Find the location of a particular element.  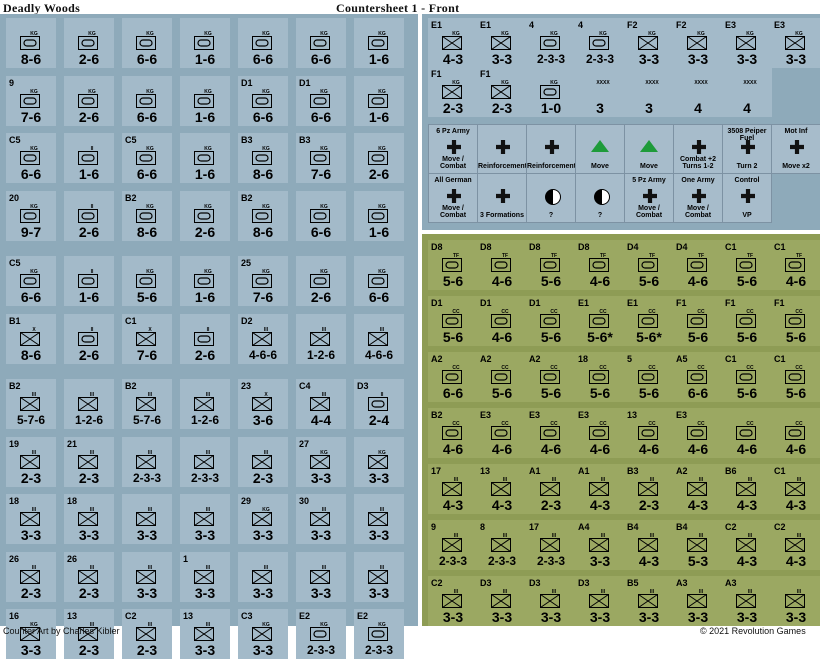

german-counter: B1 X 8-6 is located at coordinates (31, 338).